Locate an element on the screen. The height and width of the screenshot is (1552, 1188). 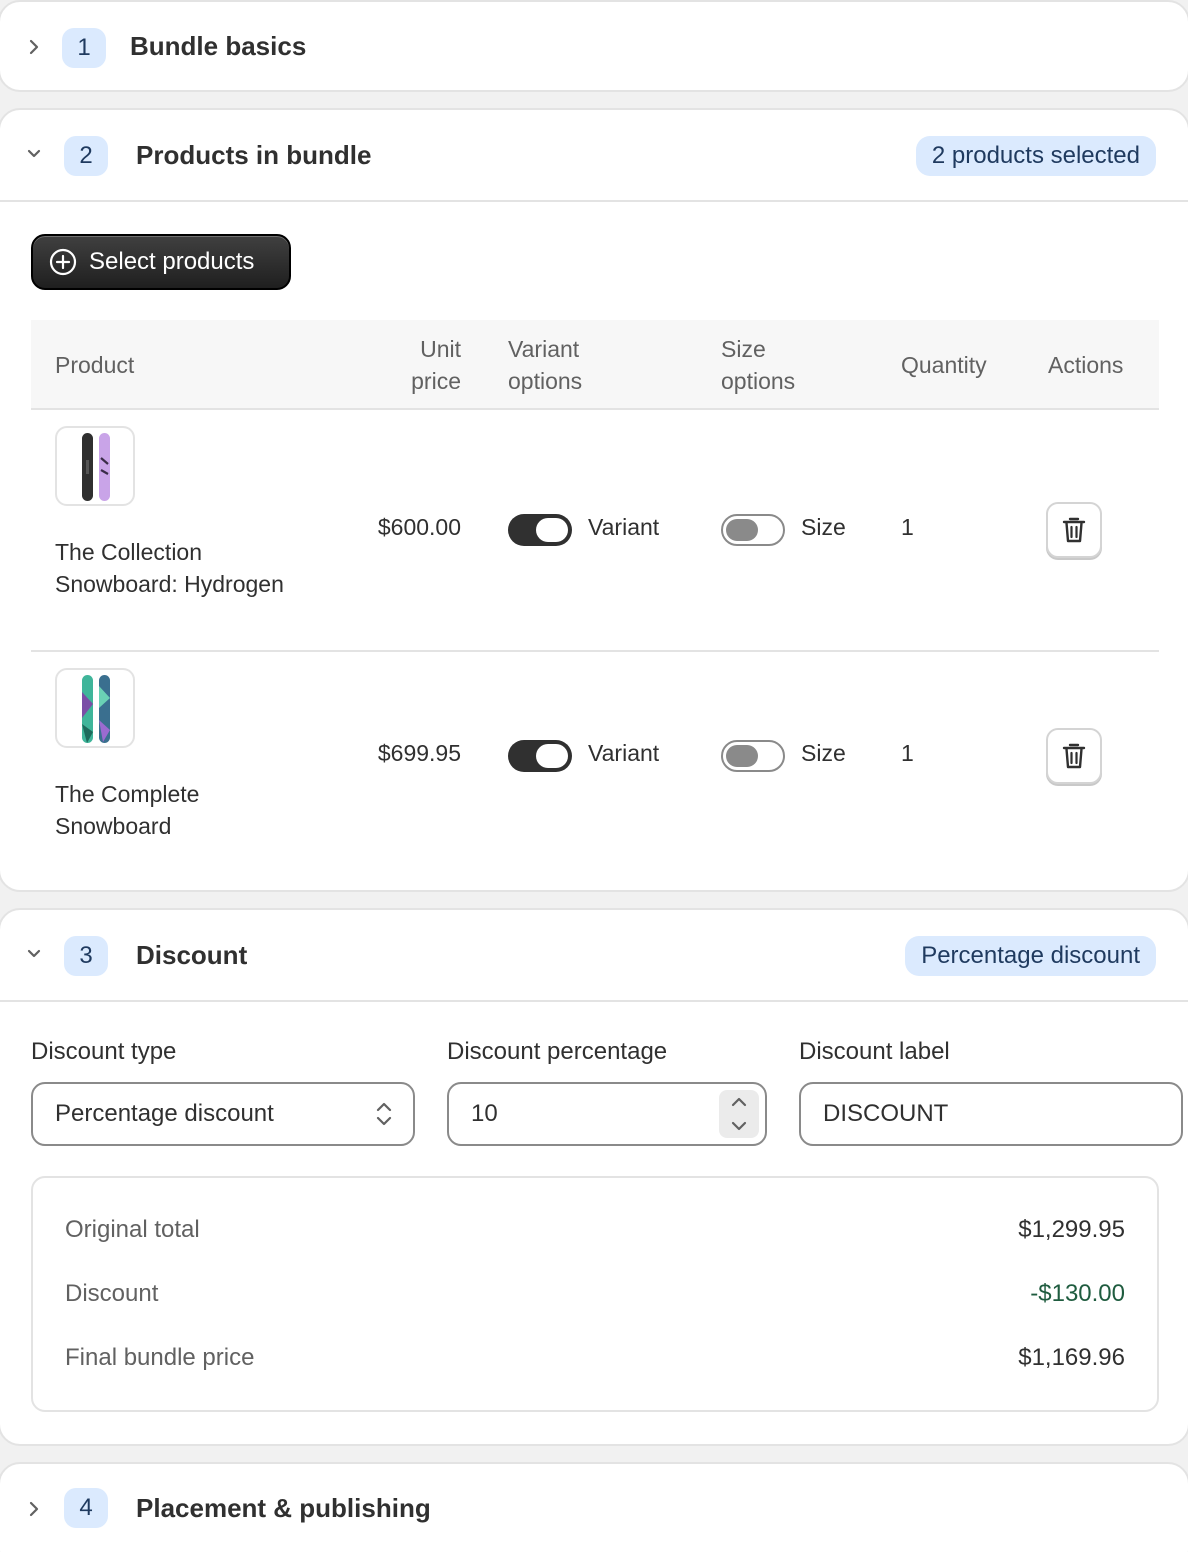
discount-label-value: DISCOUNT is located at coordinates (886, 1113).